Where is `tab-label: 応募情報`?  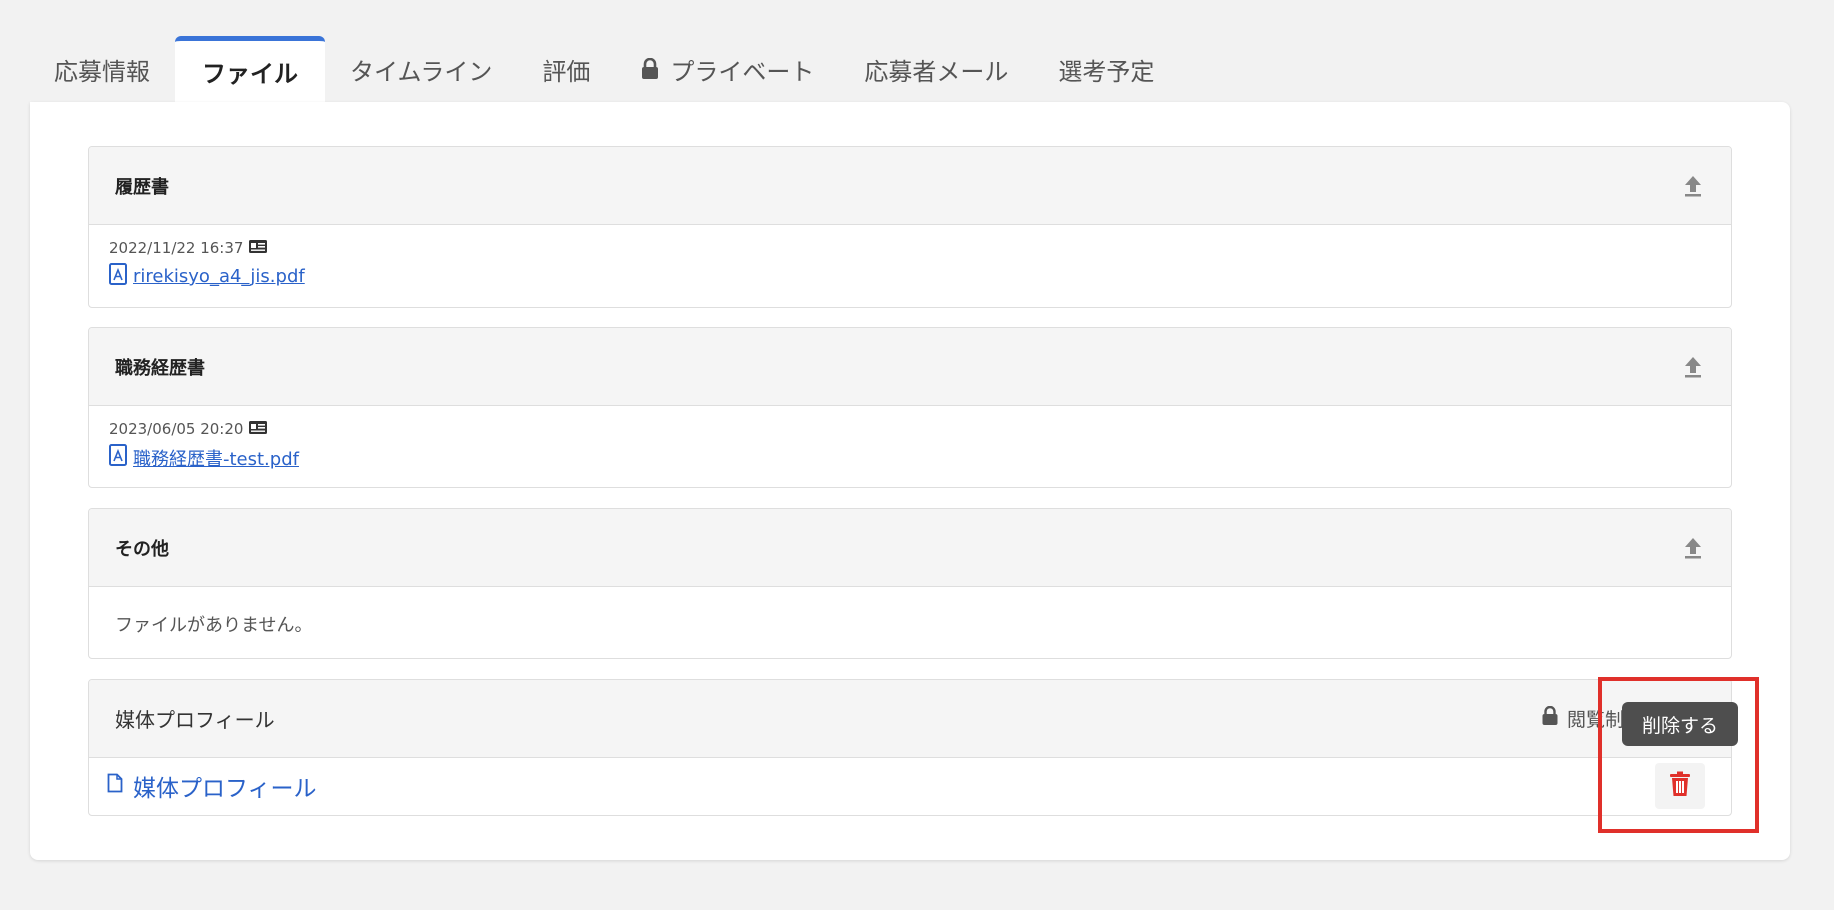 tab-label: 応募情報 is located at coordinates (102, 71).